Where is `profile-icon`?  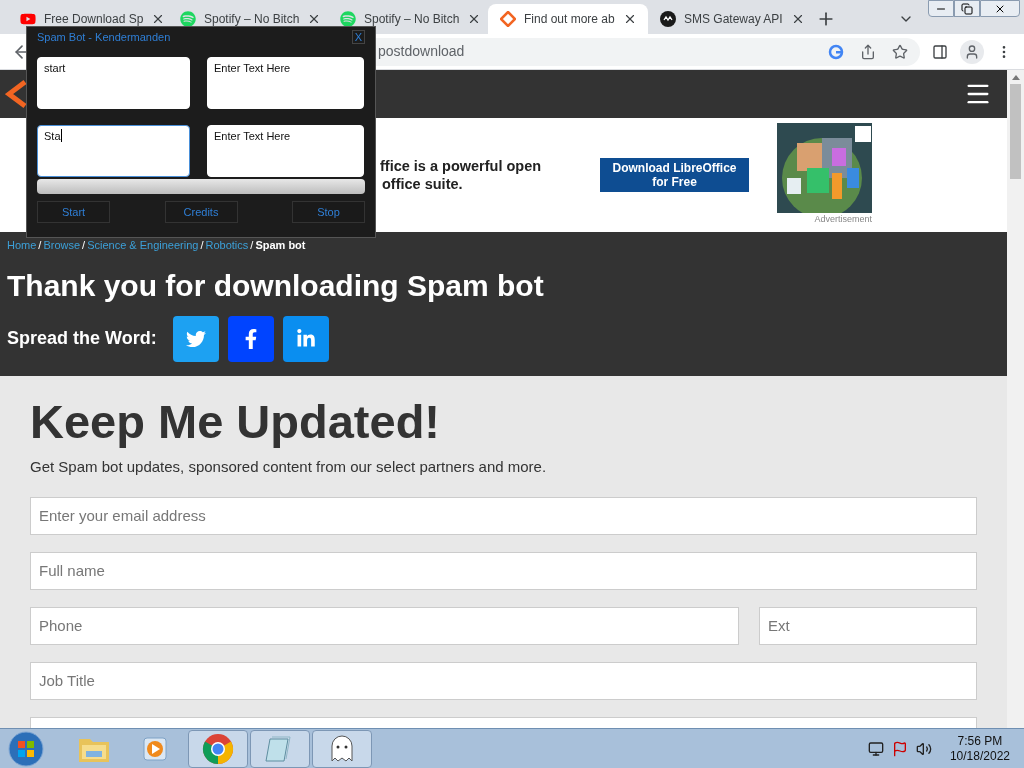
profile-icon is located at coordinates (972, 51).